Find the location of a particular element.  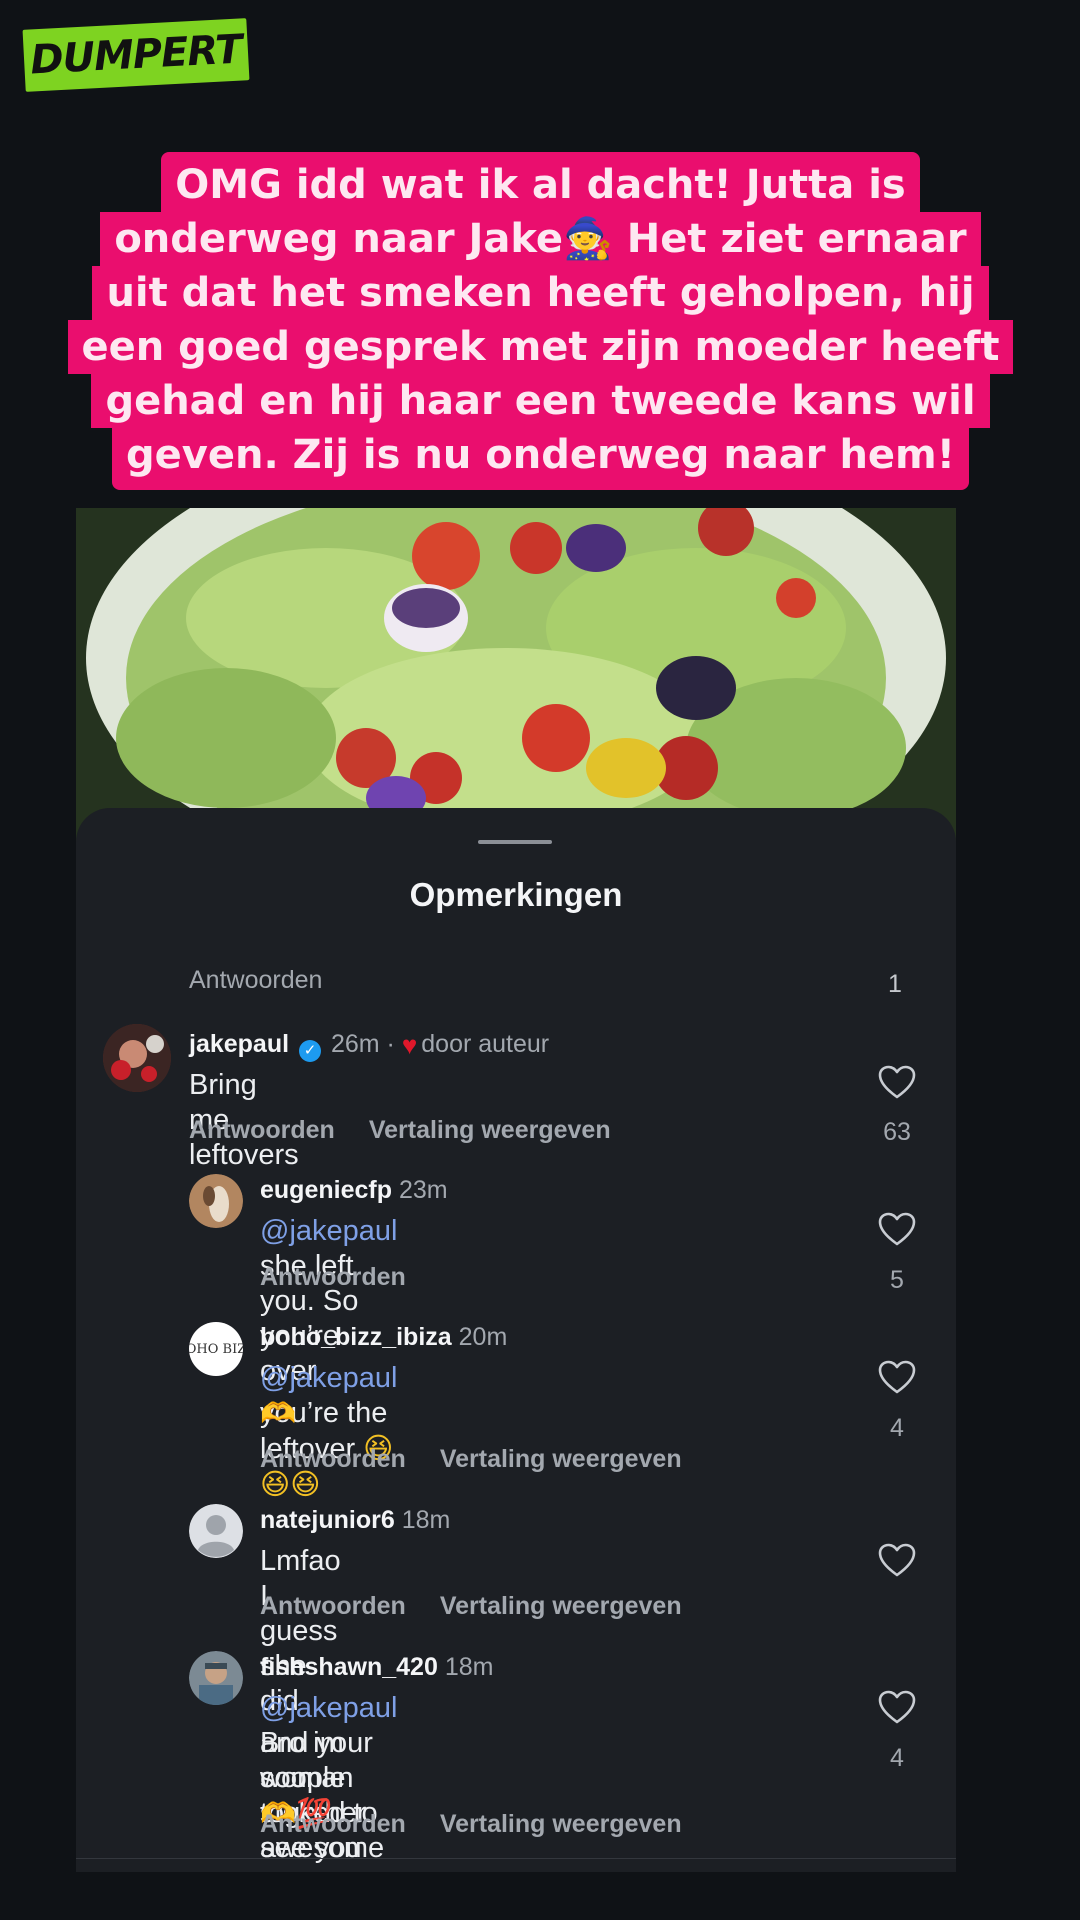

comment-meta: boho_bizz_ibiza 20m is located at coordinates (383, 1337).